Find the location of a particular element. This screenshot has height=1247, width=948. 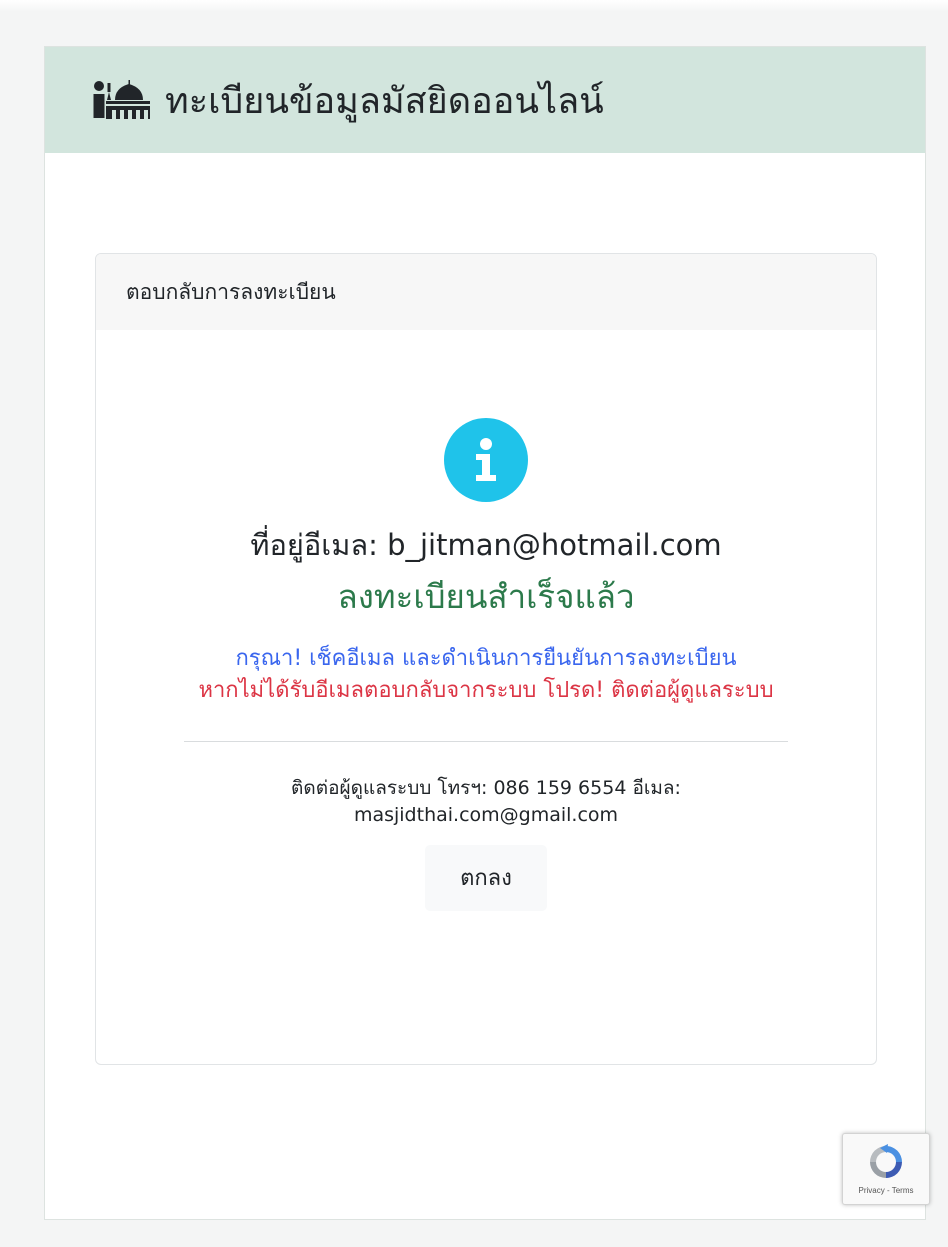

ok-button: ตกลง is located at coordinates (486, 878).